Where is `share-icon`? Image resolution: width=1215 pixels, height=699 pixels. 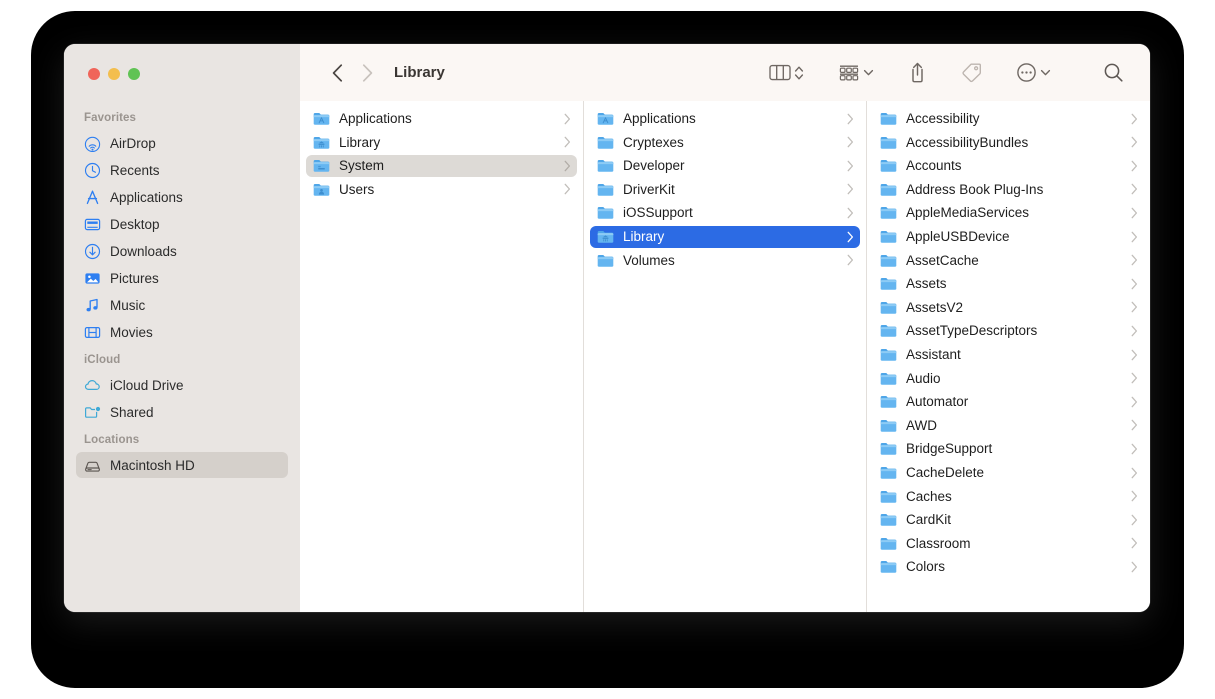
share-icon is located at coordinates (917, 72).